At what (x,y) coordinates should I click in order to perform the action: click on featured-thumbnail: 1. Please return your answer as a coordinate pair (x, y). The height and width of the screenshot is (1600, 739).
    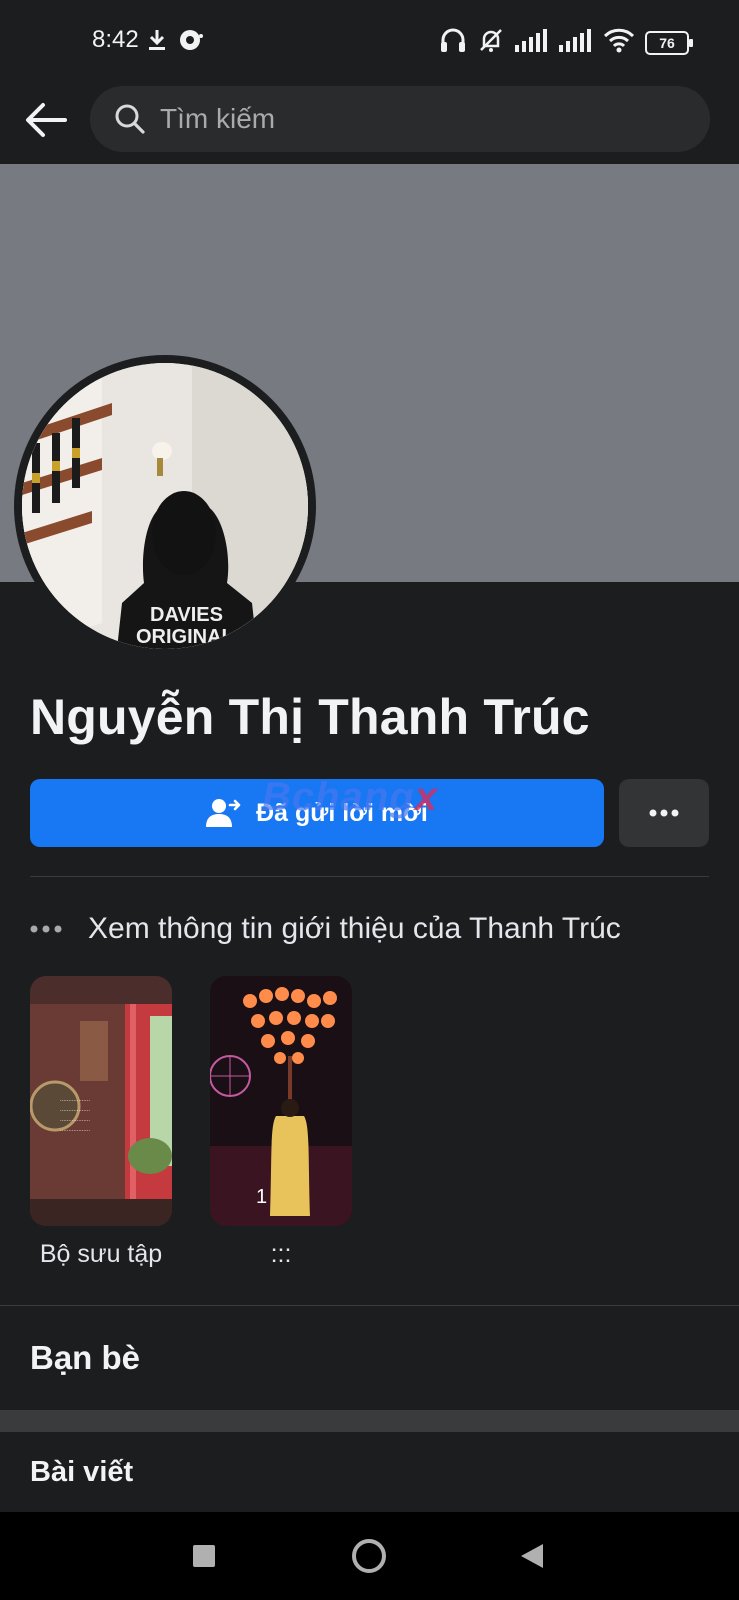
    Looking at the image, I should click on (281, 1101).